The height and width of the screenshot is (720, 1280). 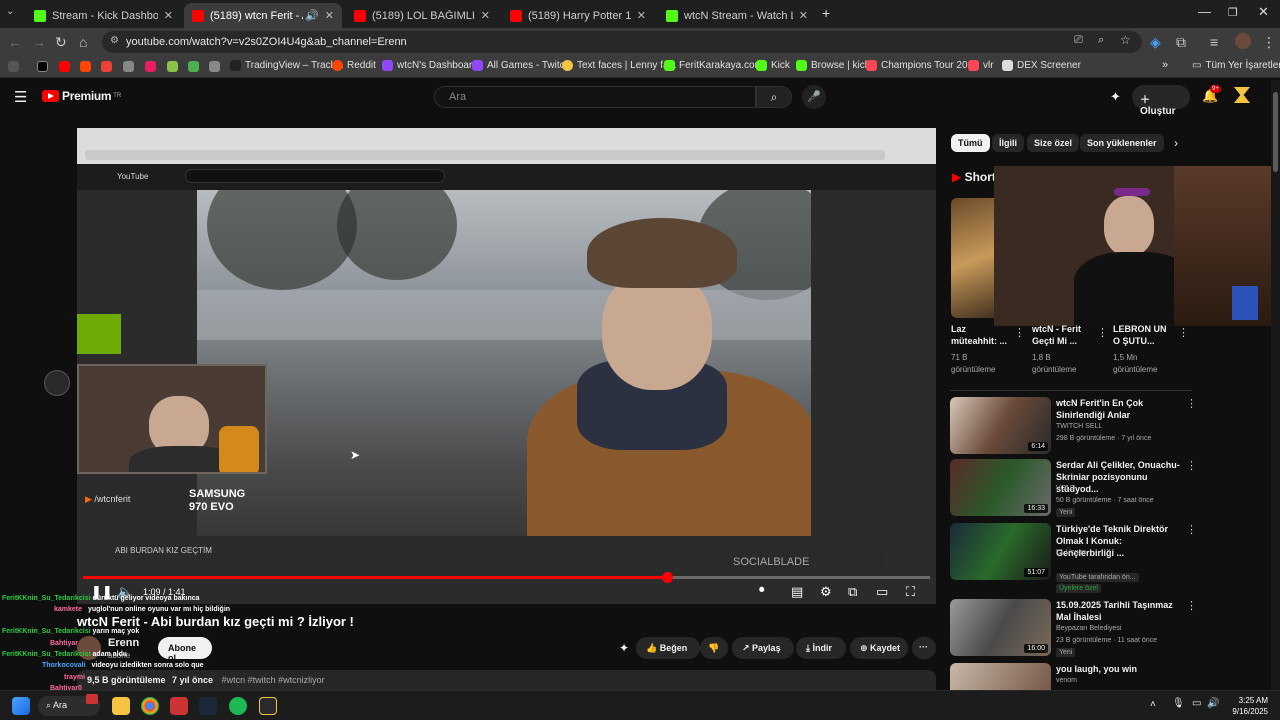 I want to click on tab-kick-dashboard: Stream - Kick Dashboard ✕, so click(x=103, y=15).